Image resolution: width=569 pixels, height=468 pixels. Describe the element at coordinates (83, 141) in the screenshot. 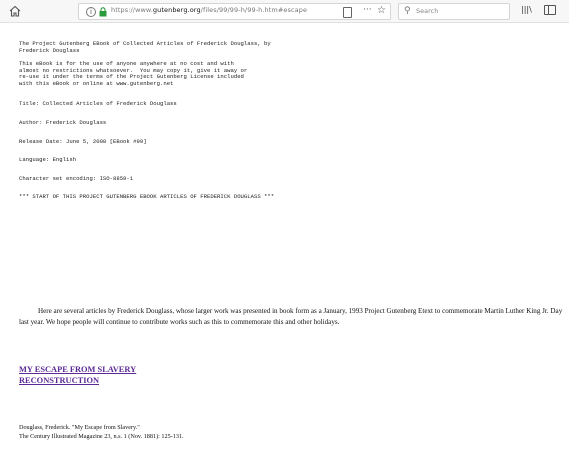

I see `meta-release-date: Release Date: June 5, 2008 [EBook #99]` at that location.